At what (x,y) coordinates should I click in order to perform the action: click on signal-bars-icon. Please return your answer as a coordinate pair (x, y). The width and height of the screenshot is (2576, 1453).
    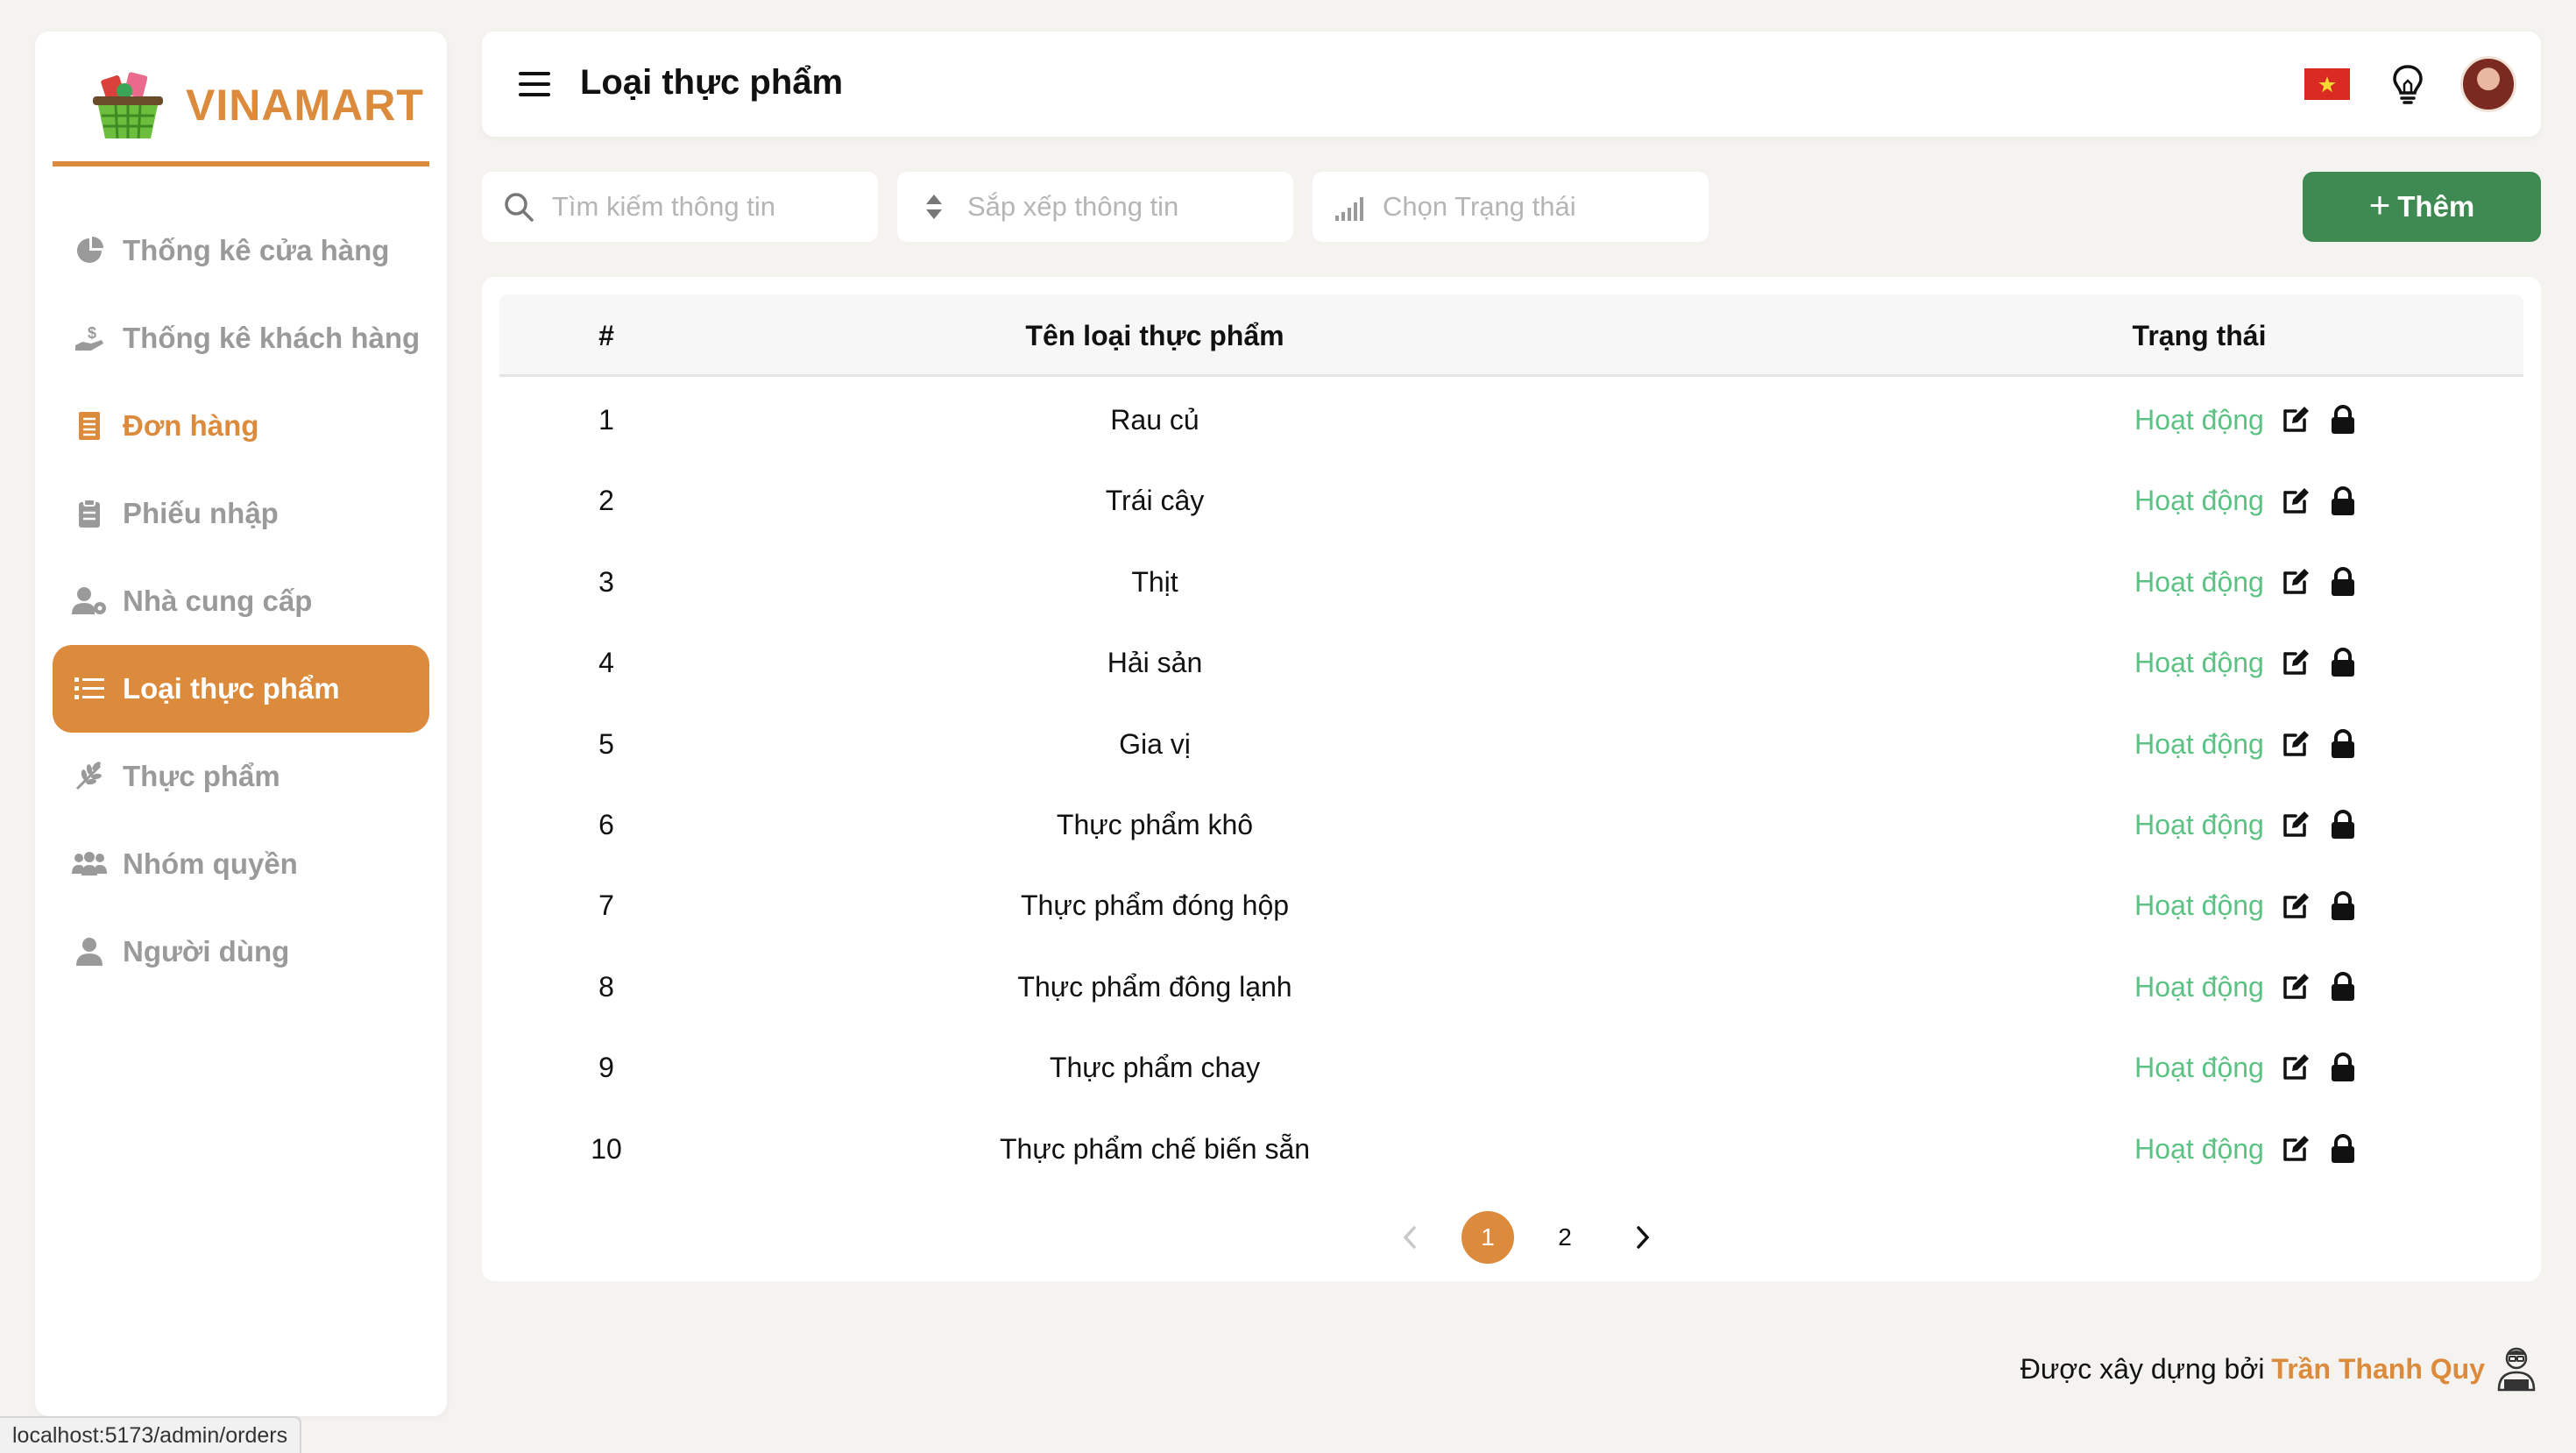
    Looking at the image, I should click on (1349, 209).